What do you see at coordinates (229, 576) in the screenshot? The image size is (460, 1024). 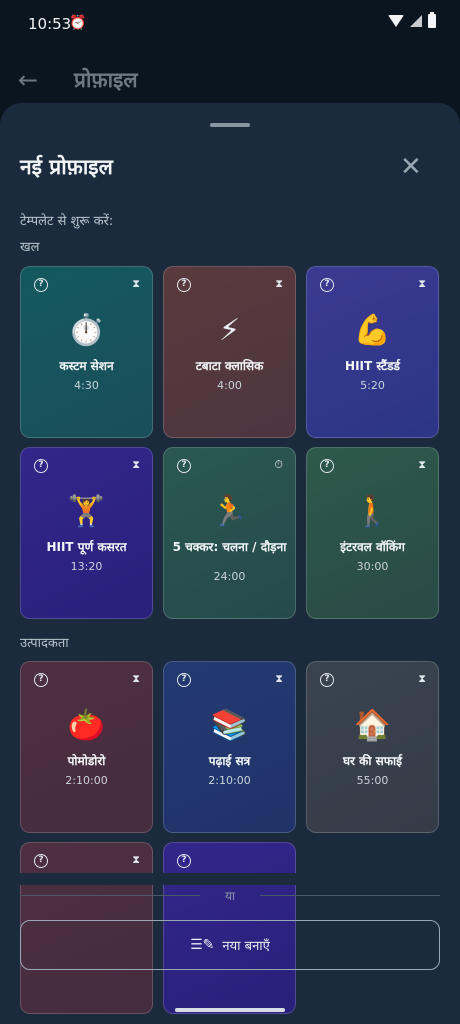 I see `card-duration: 24:00` at bounding box center [229, 576].